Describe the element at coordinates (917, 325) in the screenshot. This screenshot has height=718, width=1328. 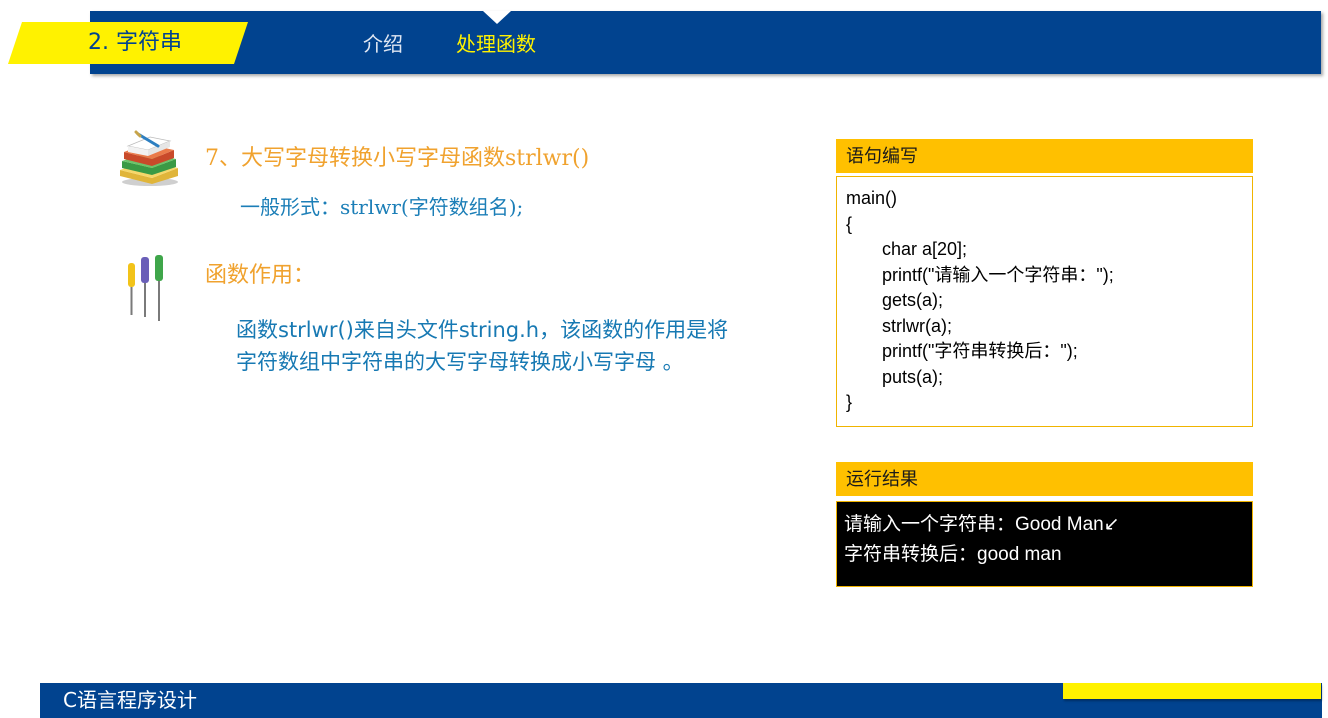
I see `code-line: strlwr(a);` at that location.